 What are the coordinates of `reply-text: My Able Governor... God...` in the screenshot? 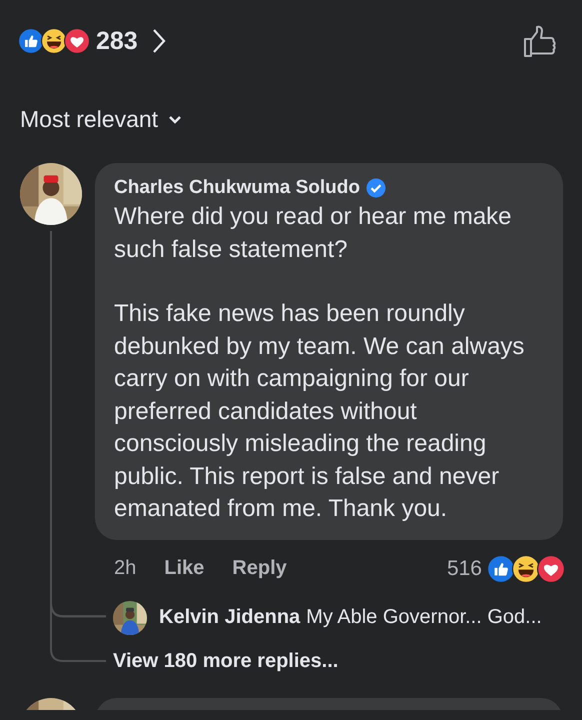 It's located at (424, 617).